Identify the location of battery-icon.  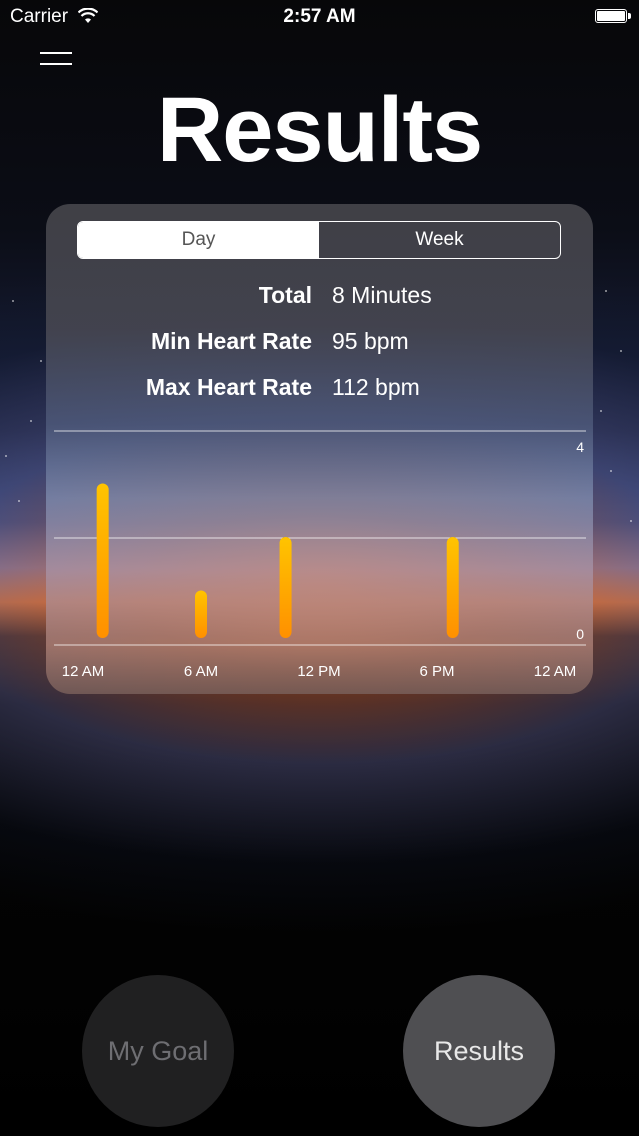
(613, 16).